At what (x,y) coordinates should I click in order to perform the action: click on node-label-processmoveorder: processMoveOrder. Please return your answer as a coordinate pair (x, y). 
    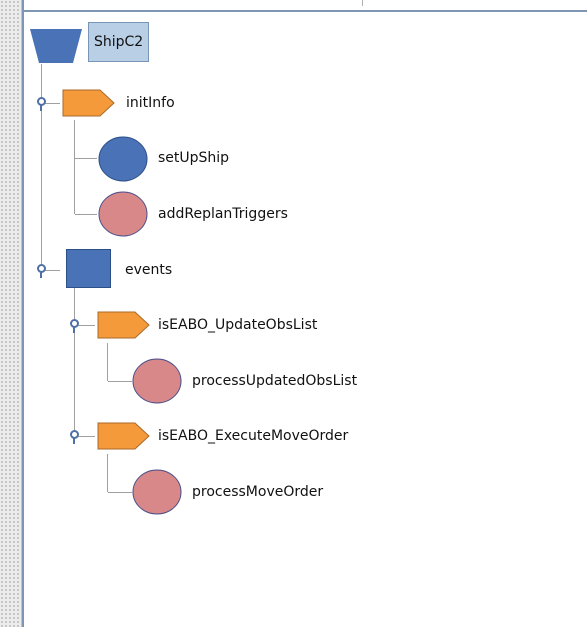
    Looking at the image, I should click on (257, 492).